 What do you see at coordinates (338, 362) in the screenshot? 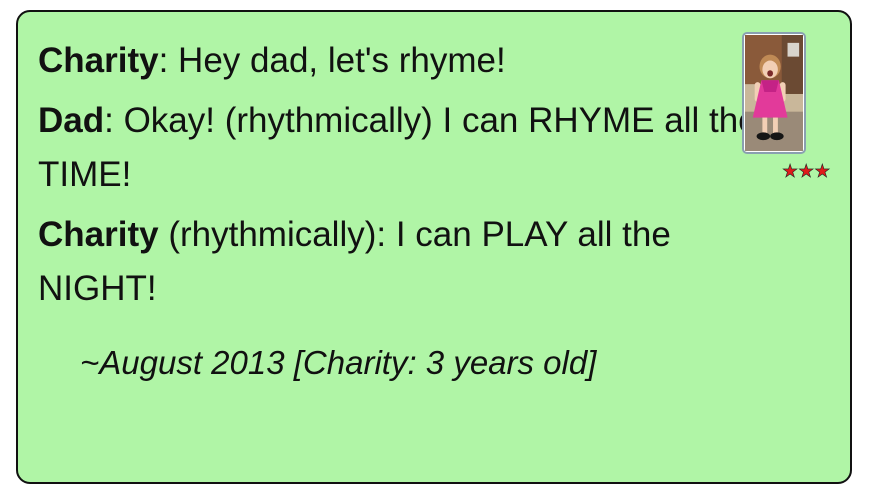
I see `quote-attribution: ~August 2013 [Charity: 3 years old]` at bounding box center [338, 362].